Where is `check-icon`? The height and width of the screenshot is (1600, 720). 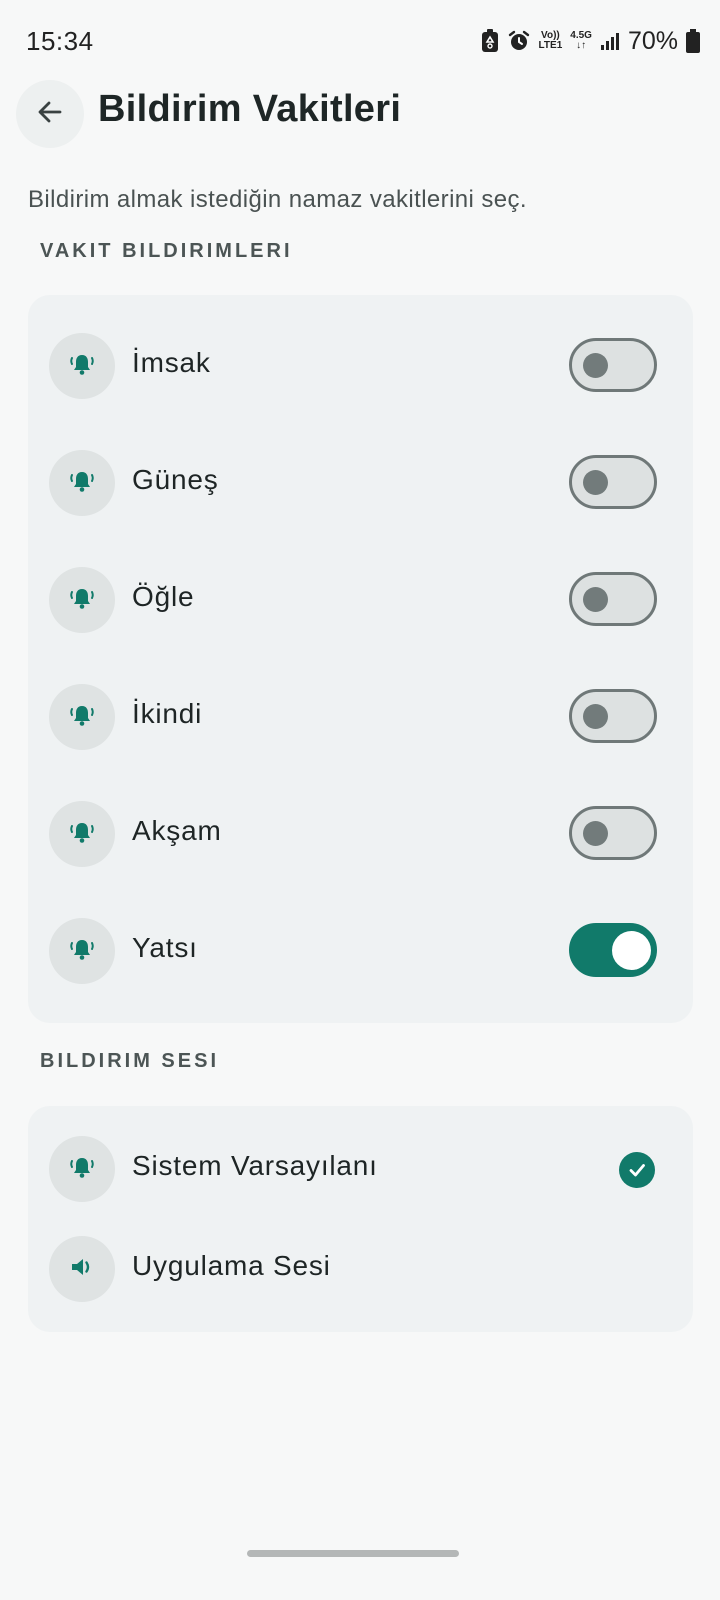 check-icon is located at coordinates (637, 1170).